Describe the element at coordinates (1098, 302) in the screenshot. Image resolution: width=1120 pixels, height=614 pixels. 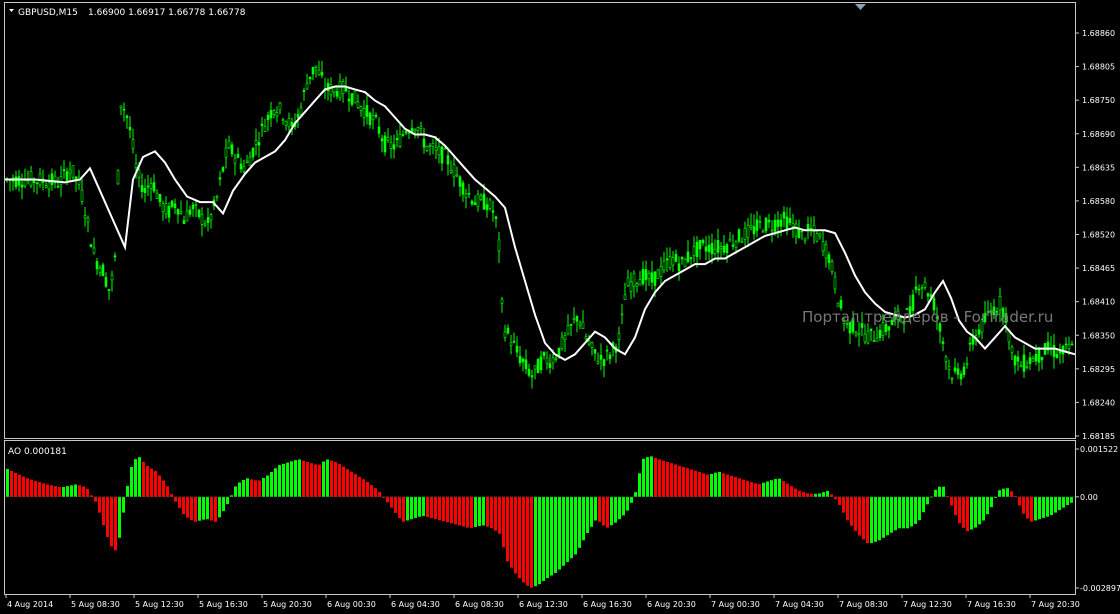
I see `price-tick-label: 1.68410` at that location.